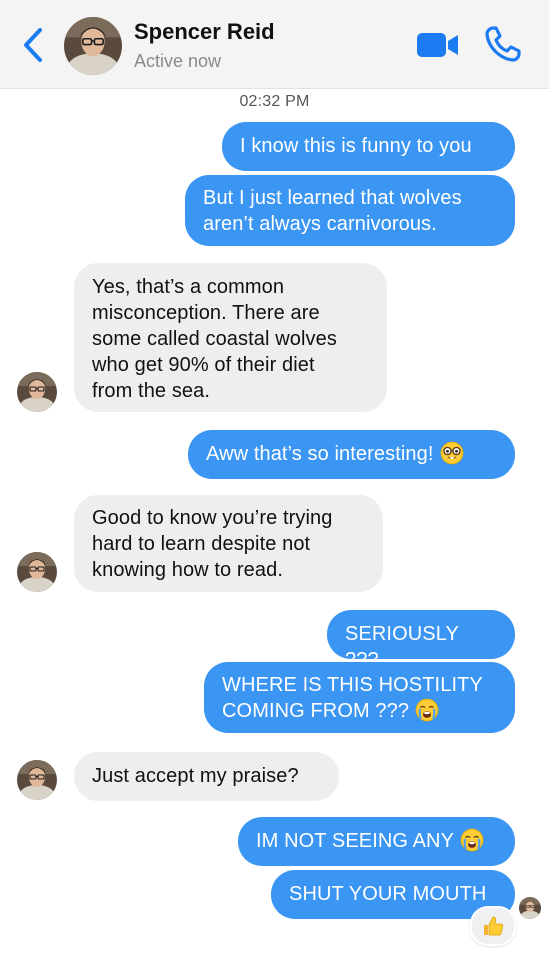 Image resolution: width=549 pixels, height=960 pixels. Describe the element at coordinates (201, 544) in the screenshot. I see `message-line: hard to learn despite not` at that location.